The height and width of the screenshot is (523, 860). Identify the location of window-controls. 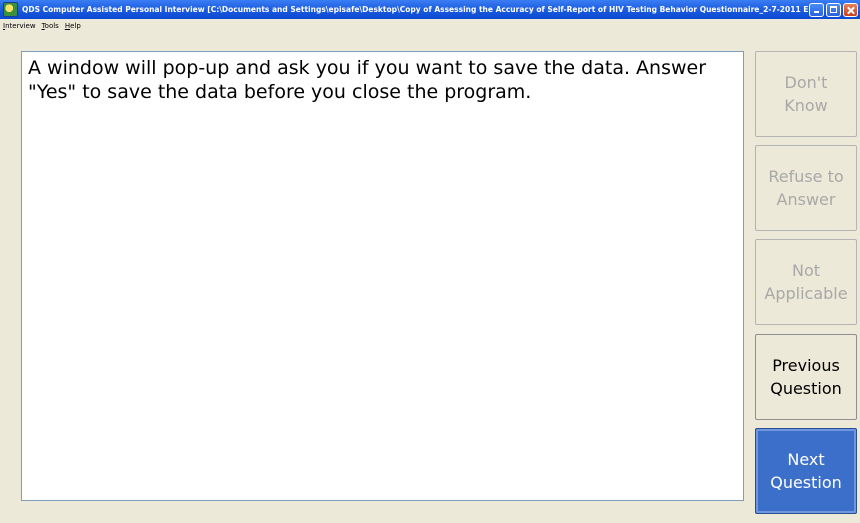
(833, 9).